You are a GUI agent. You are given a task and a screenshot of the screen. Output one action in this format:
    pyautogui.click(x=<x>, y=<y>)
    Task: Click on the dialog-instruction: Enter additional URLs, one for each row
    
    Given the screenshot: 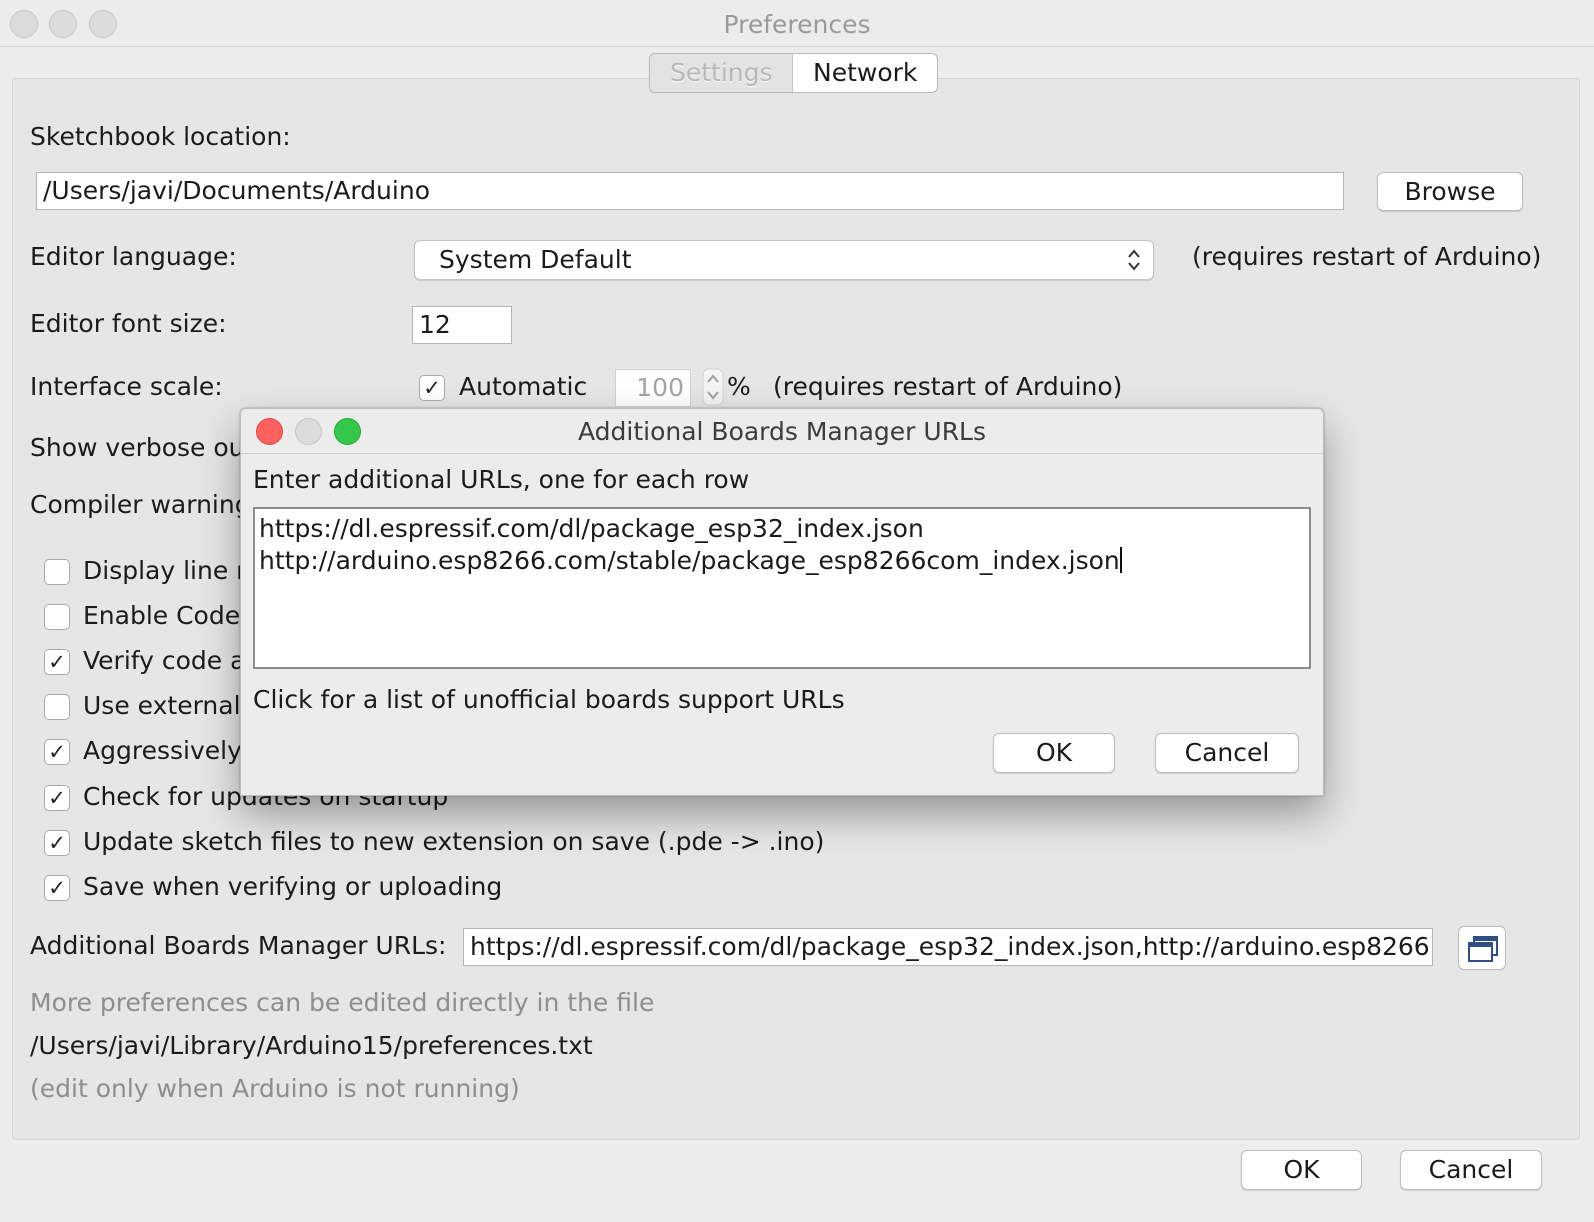 What is the action you would take?
    pyautogui.click(x=501, y=479)
    